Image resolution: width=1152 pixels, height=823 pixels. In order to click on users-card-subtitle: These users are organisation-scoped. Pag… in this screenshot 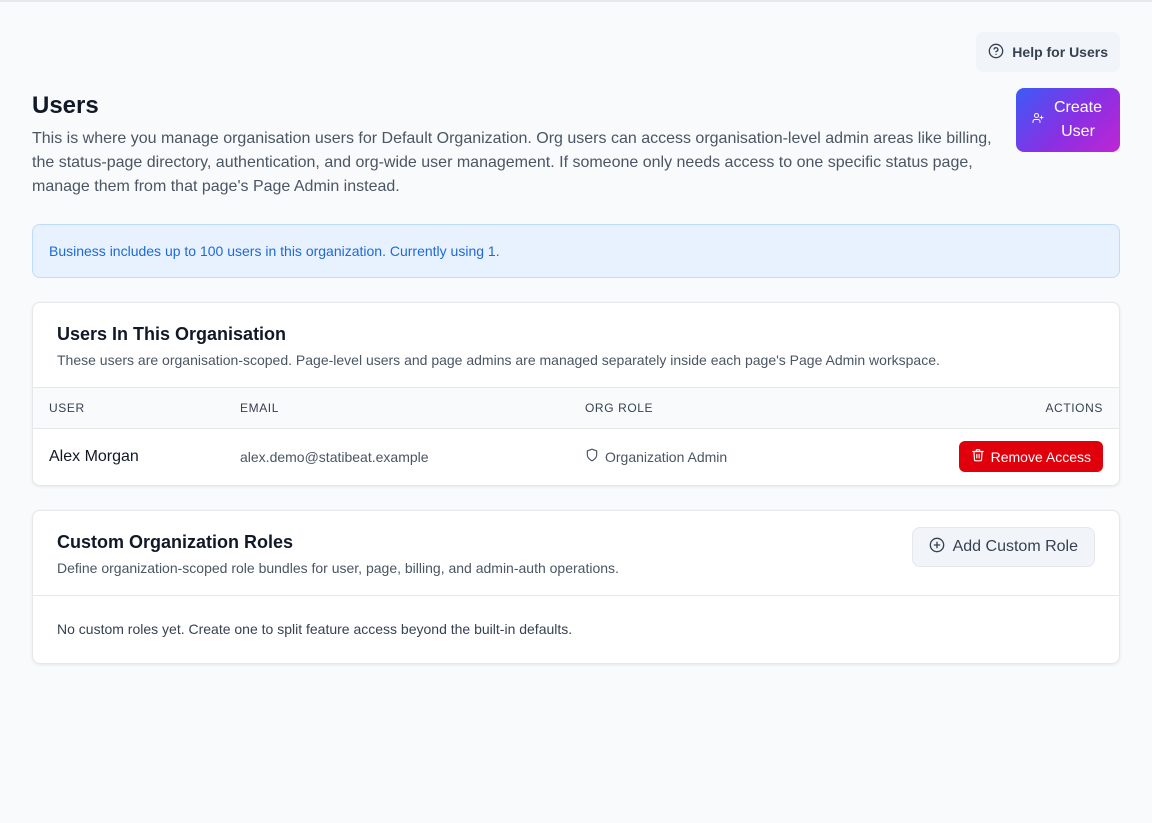, I will do `click(498, 360)`.